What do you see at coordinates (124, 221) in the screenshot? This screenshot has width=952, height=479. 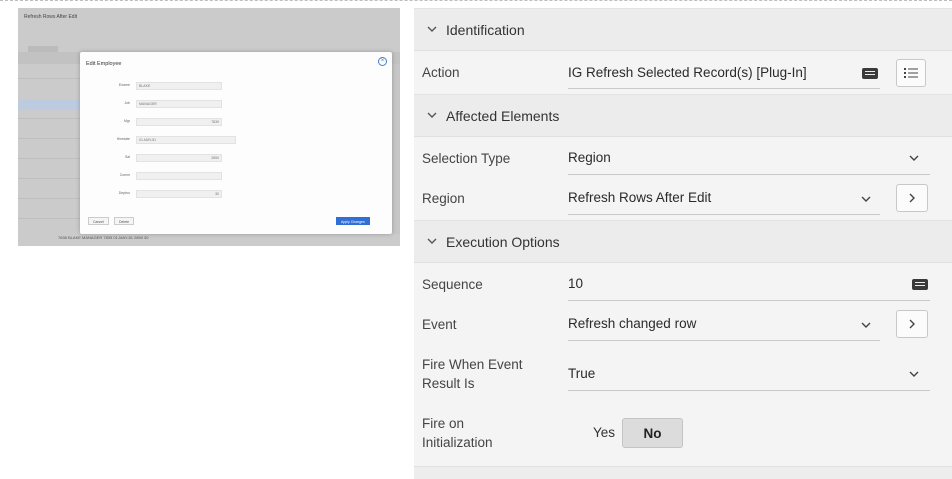 I see `delete-button: Delete` at bounding box center [124, 221].